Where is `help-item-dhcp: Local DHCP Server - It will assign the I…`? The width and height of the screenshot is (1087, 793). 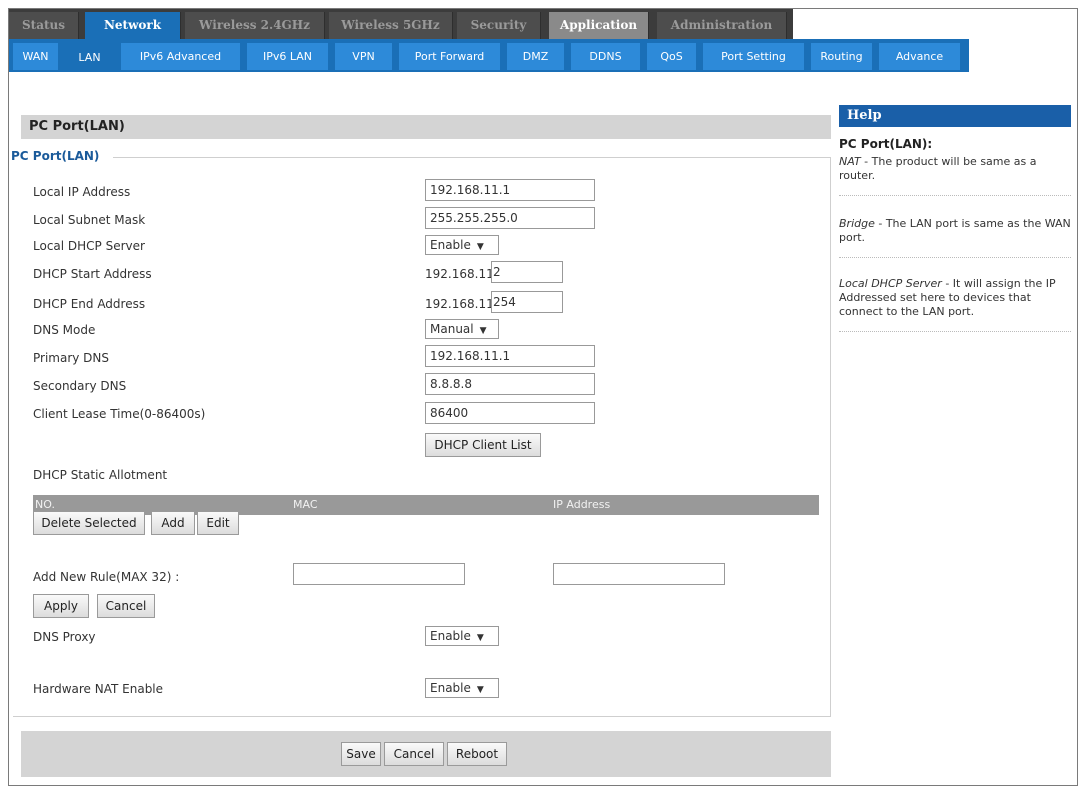 help-item-dhcp: Local DHCP Server - It will assign the I… is located at coordinates (955, 304).